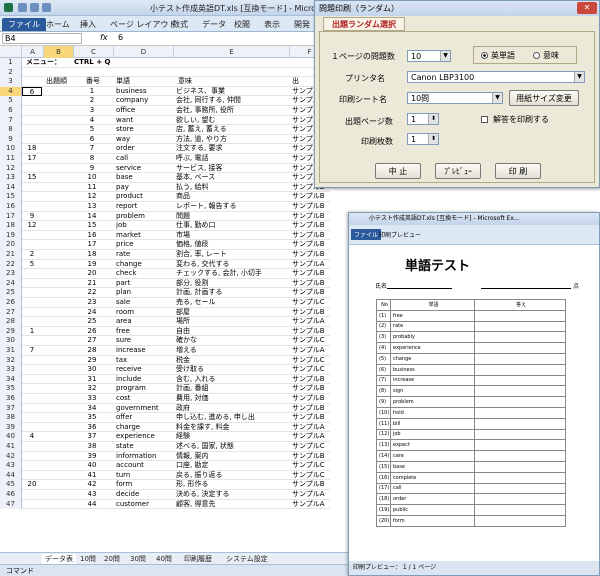  I want to click on word-cell: decide, so click(145, 495).